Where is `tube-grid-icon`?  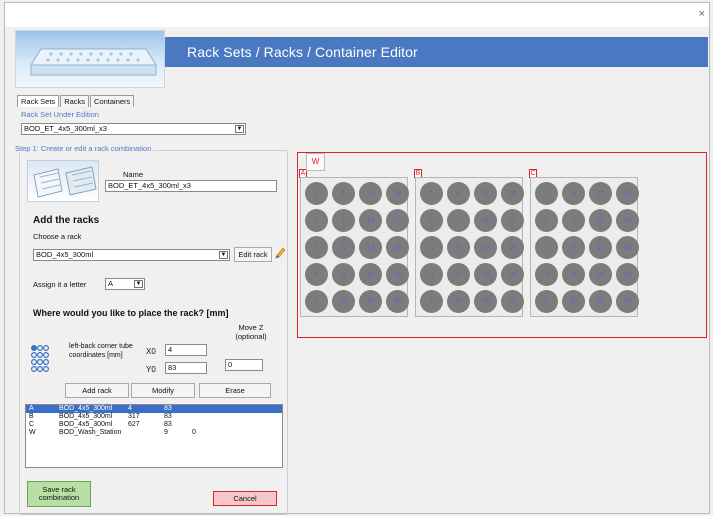 tube-grid-icon is located at coordinates (40, 360).